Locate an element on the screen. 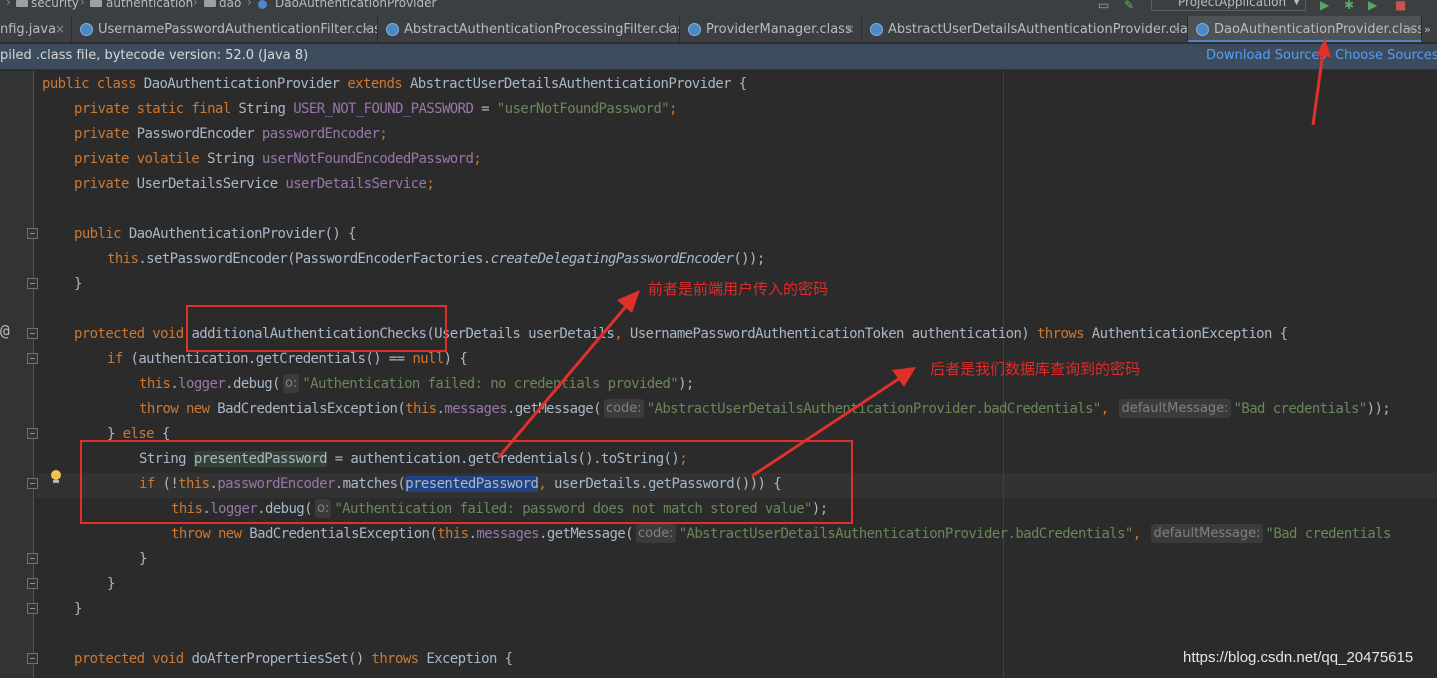  run-configuration-label: ProjectApplication is located at coordinates (1232, 4).